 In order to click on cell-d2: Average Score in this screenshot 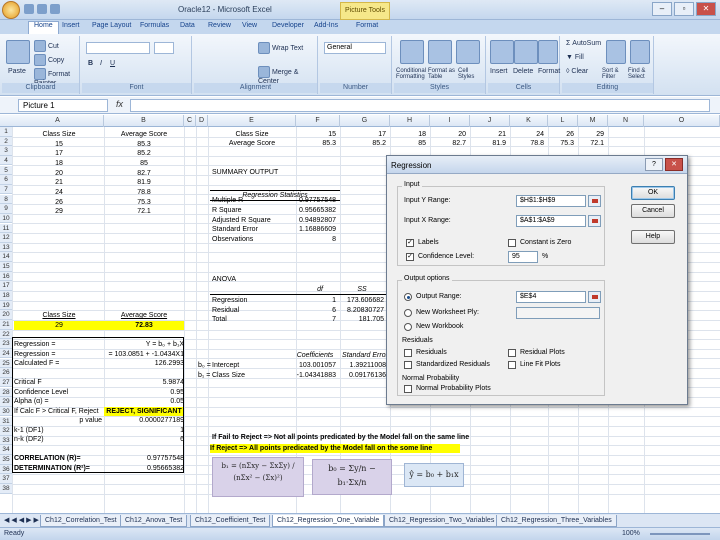, I will do `click(252, 143)`.